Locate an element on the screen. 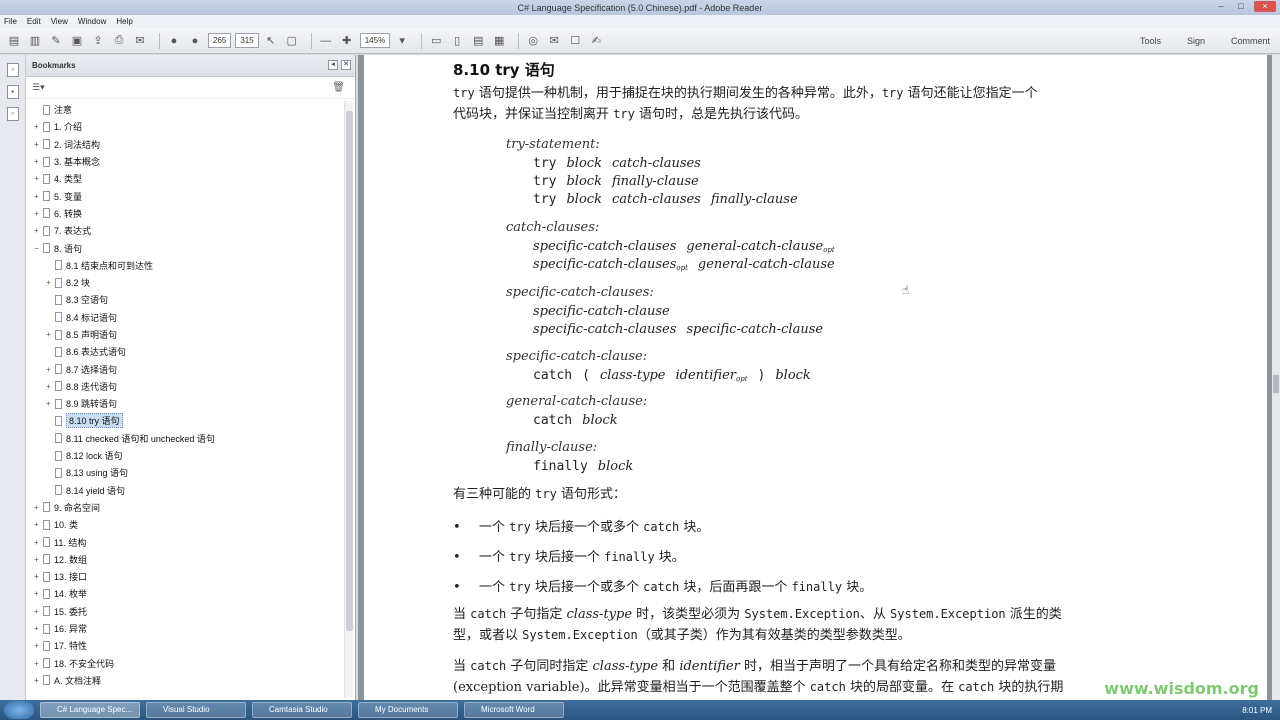 Image resolution: width=1280 pixels, height=720 pixels. bookmark-item: +8.2 块 is located at coordinates (185, 282).